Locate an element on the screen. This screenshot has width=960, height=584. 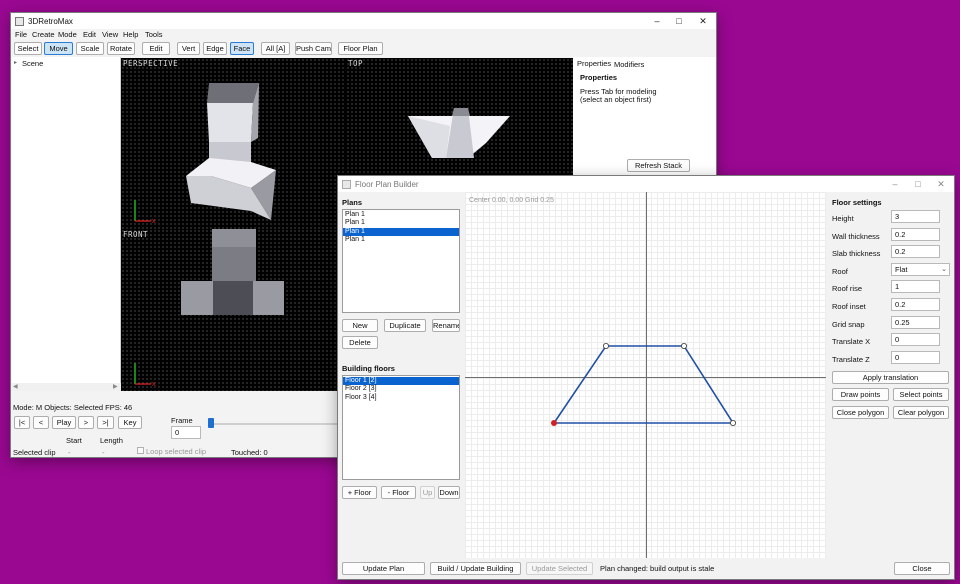
roof-inset-label: Roof inset is located at coordinates (849, 306).